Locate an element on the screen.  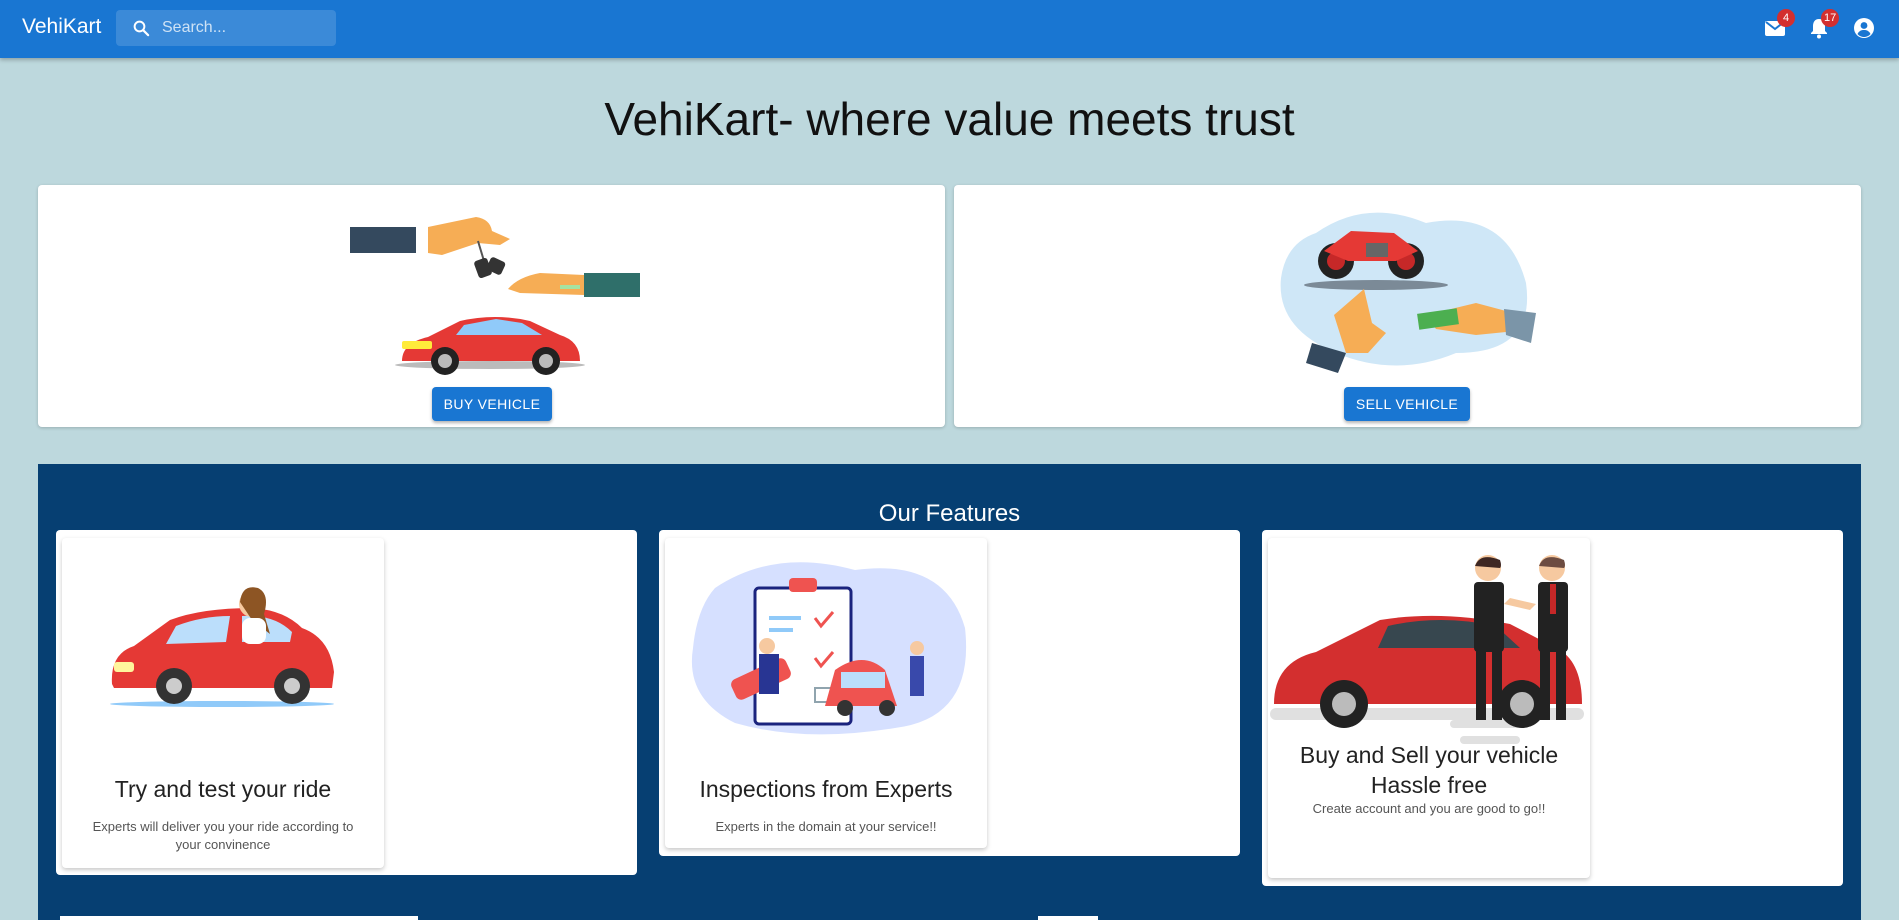
notifications-button: 17 is located at coordinates (1823, 25).